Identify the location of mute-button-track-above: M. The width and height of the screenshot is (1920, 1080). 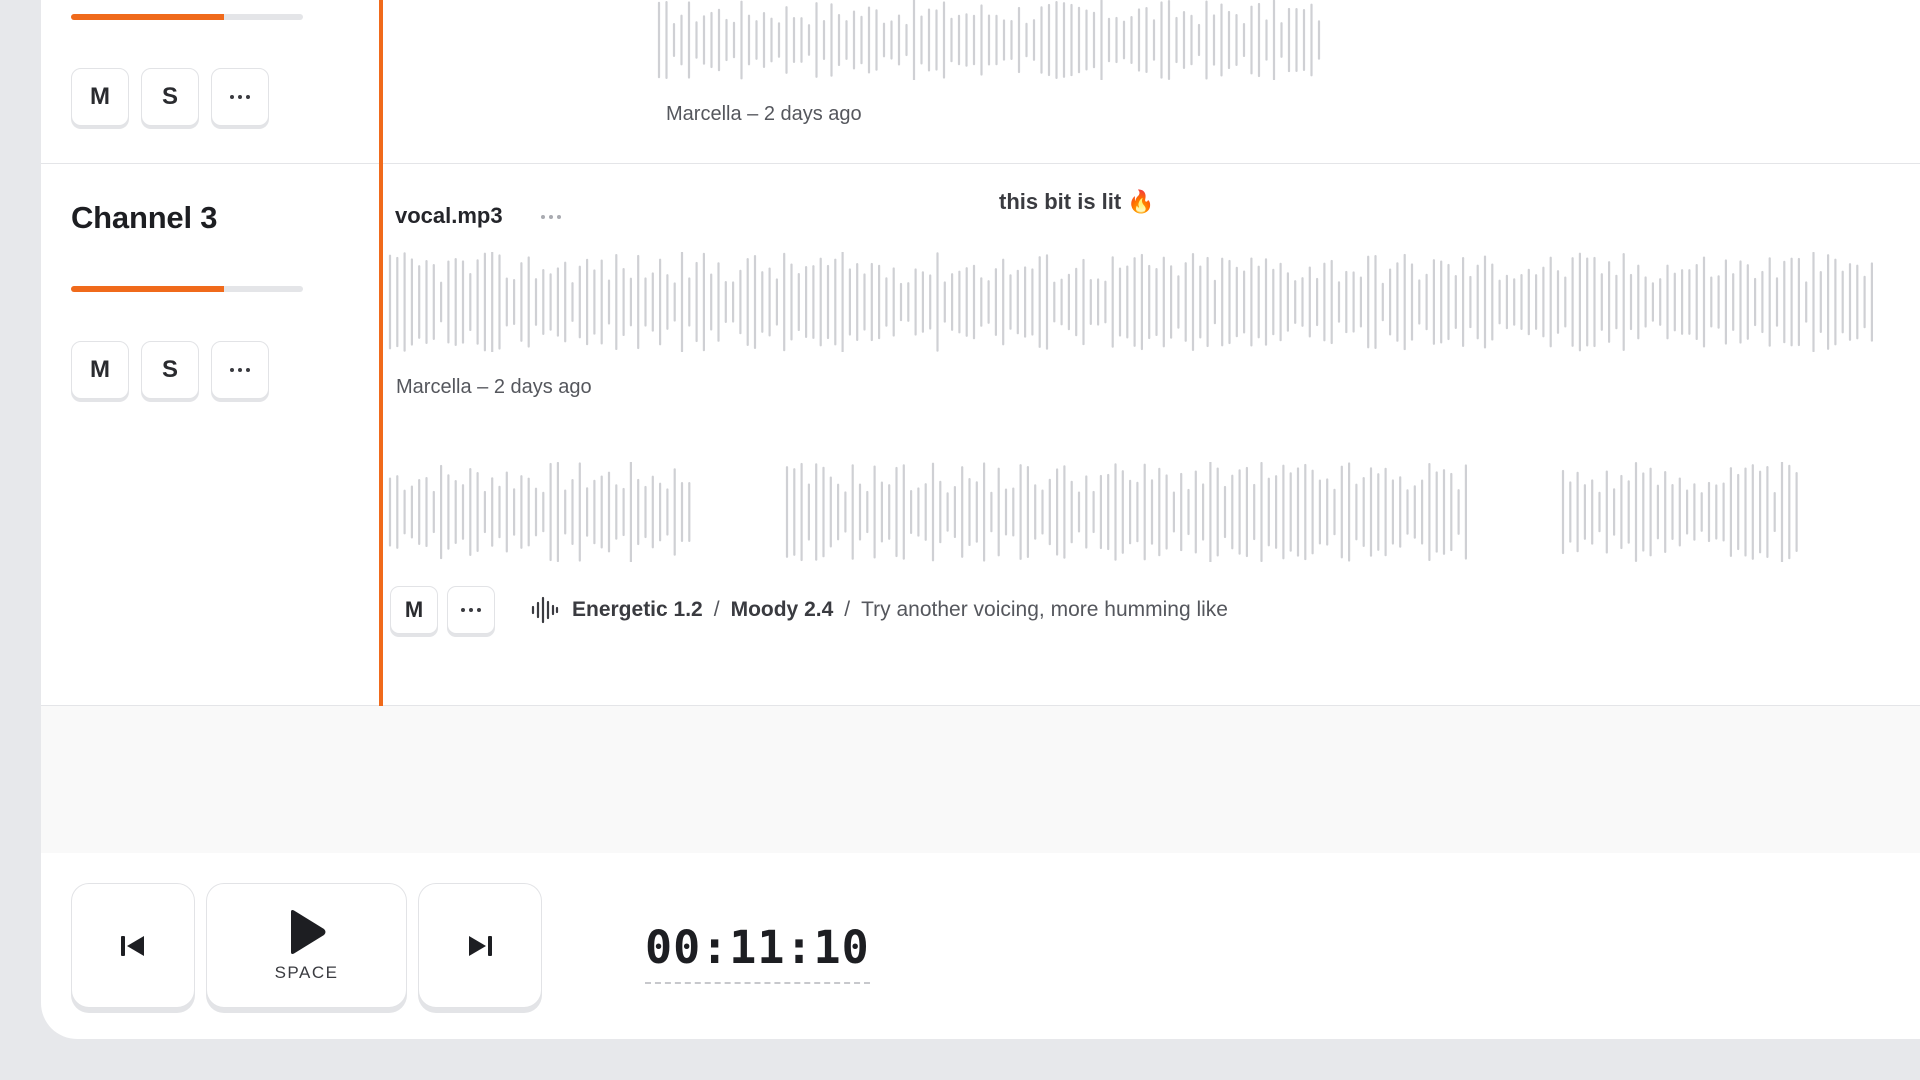
(100, 97).